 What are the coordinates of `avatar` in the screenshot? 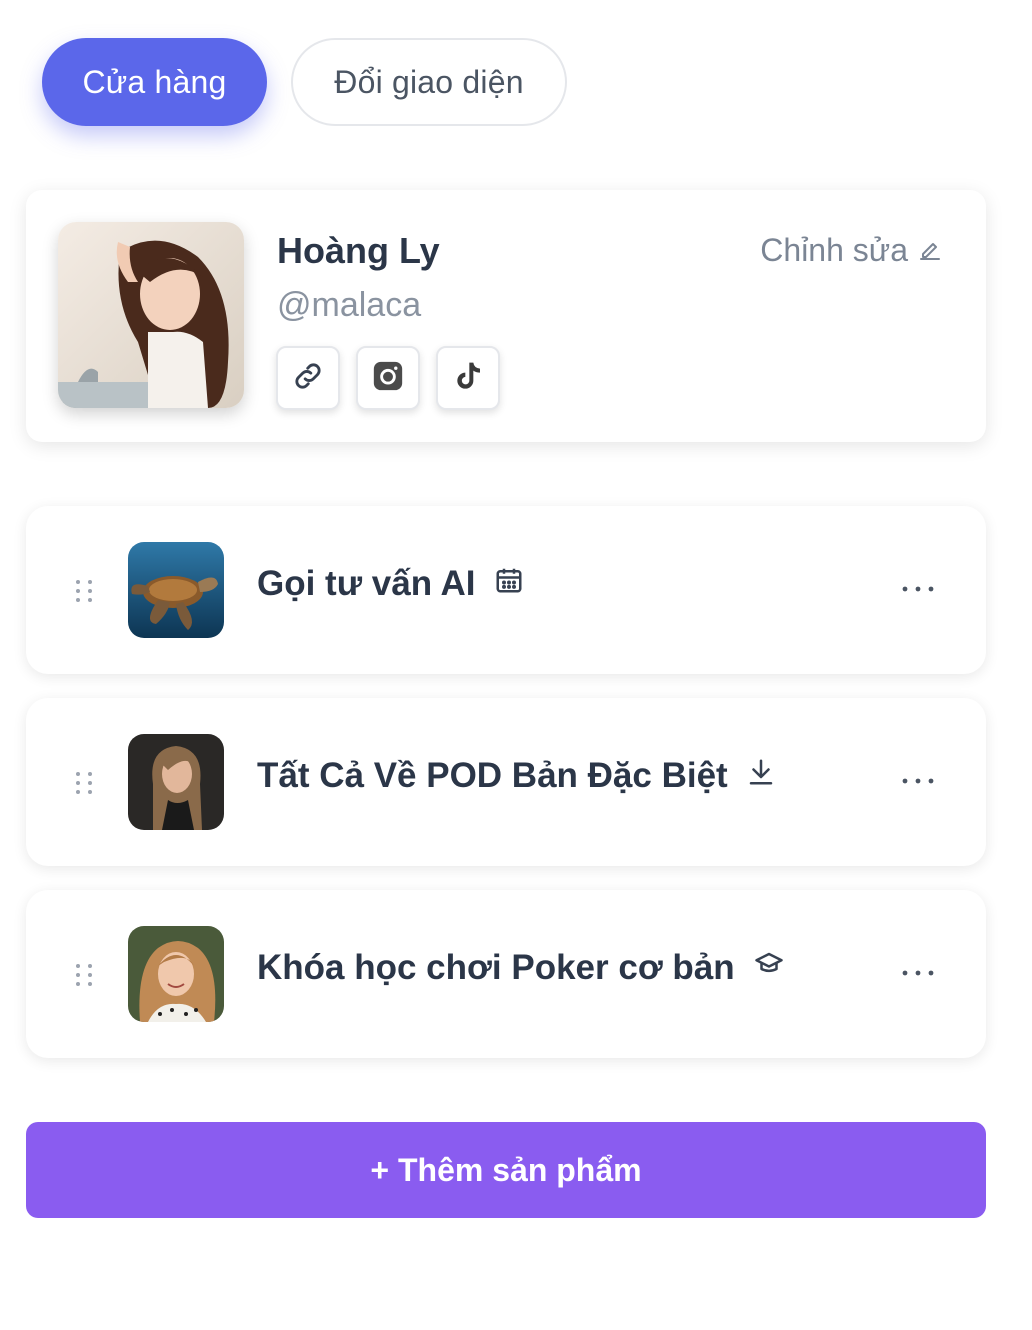 It's located at (151, 315).